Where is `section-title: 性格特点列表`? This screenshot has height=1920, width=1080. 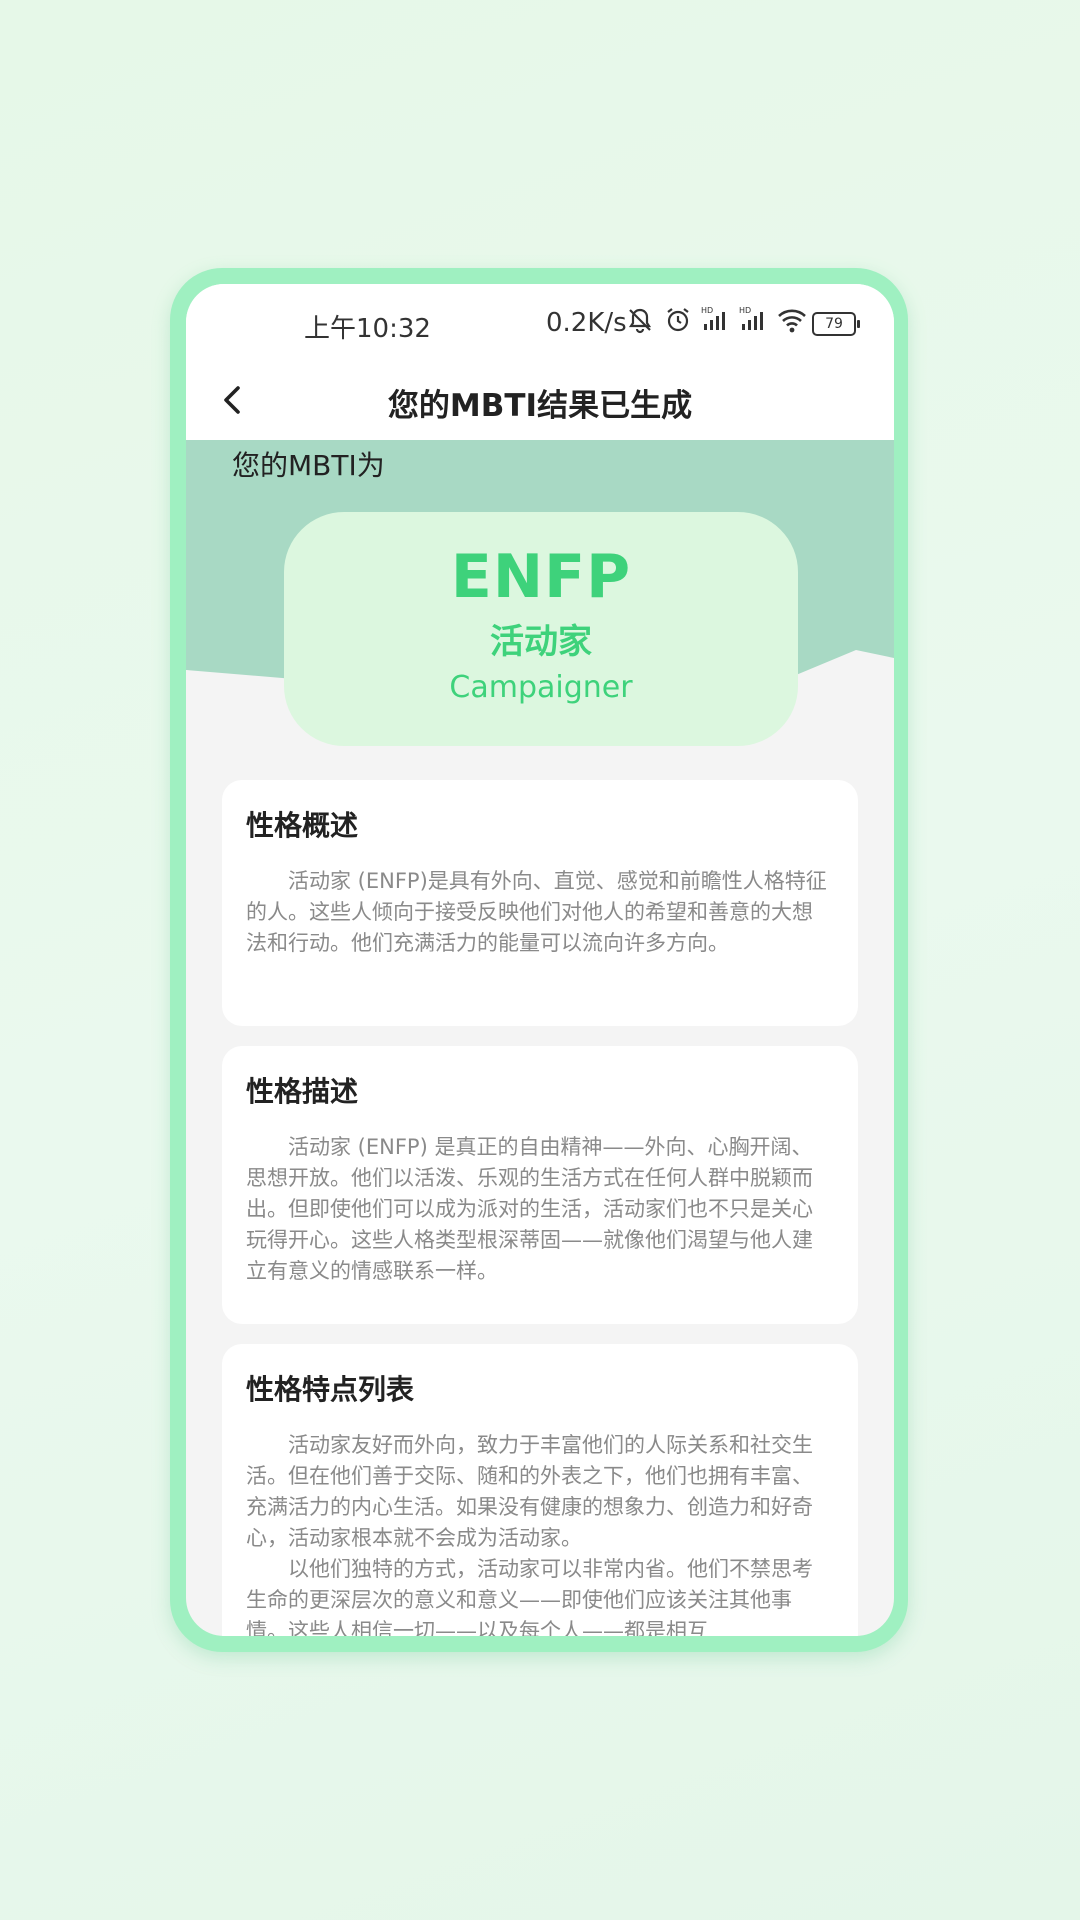 section-title: 性格特点列表 is located at coordinates (330, 1389).